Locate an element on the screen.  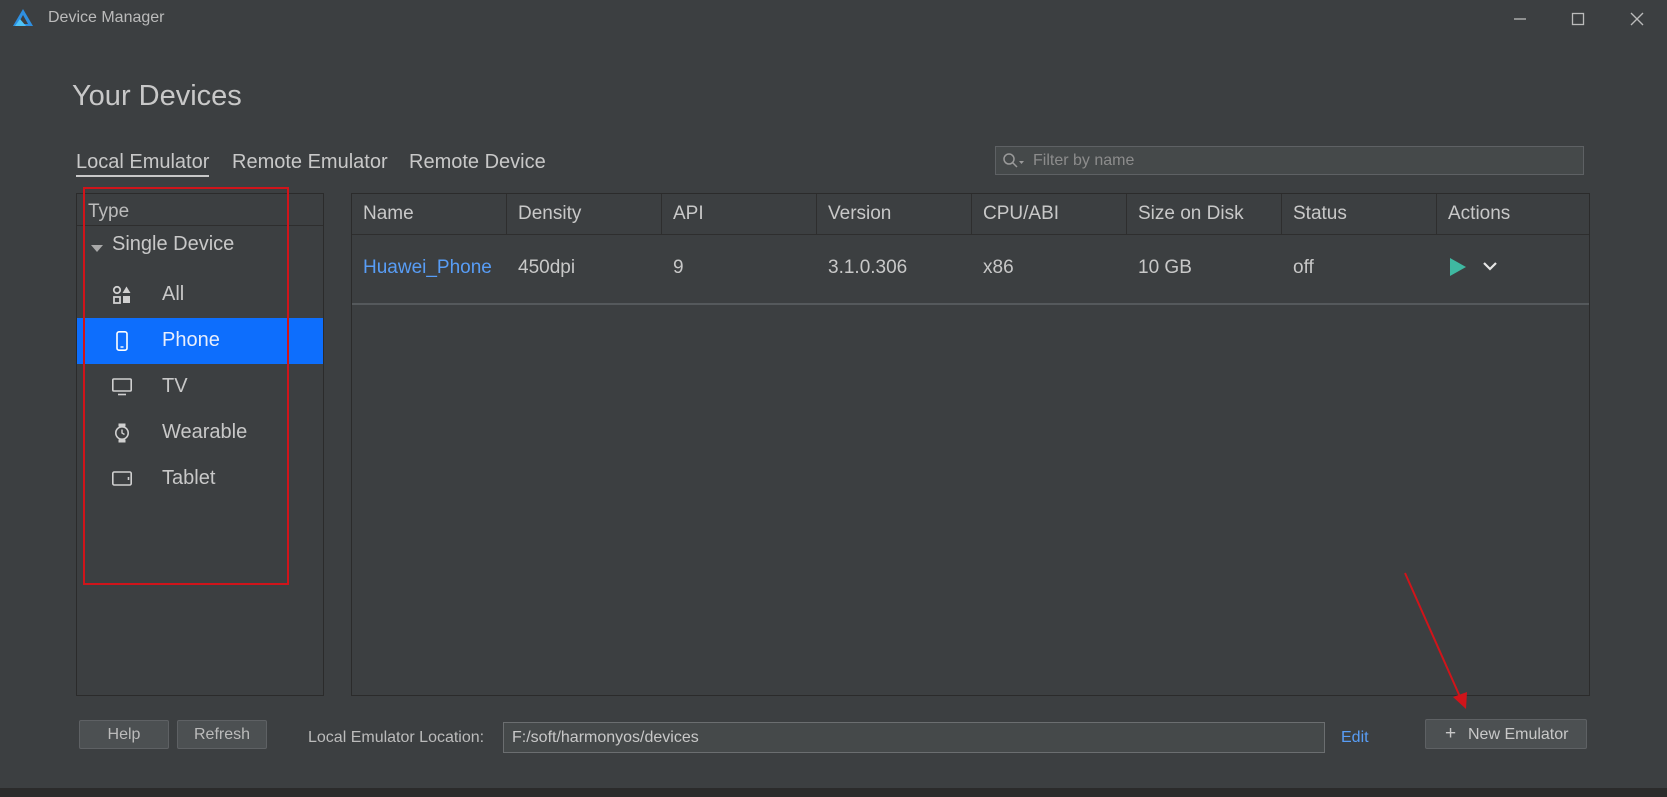
edit-location-link: Edit is located at coordinates (1355, 738).